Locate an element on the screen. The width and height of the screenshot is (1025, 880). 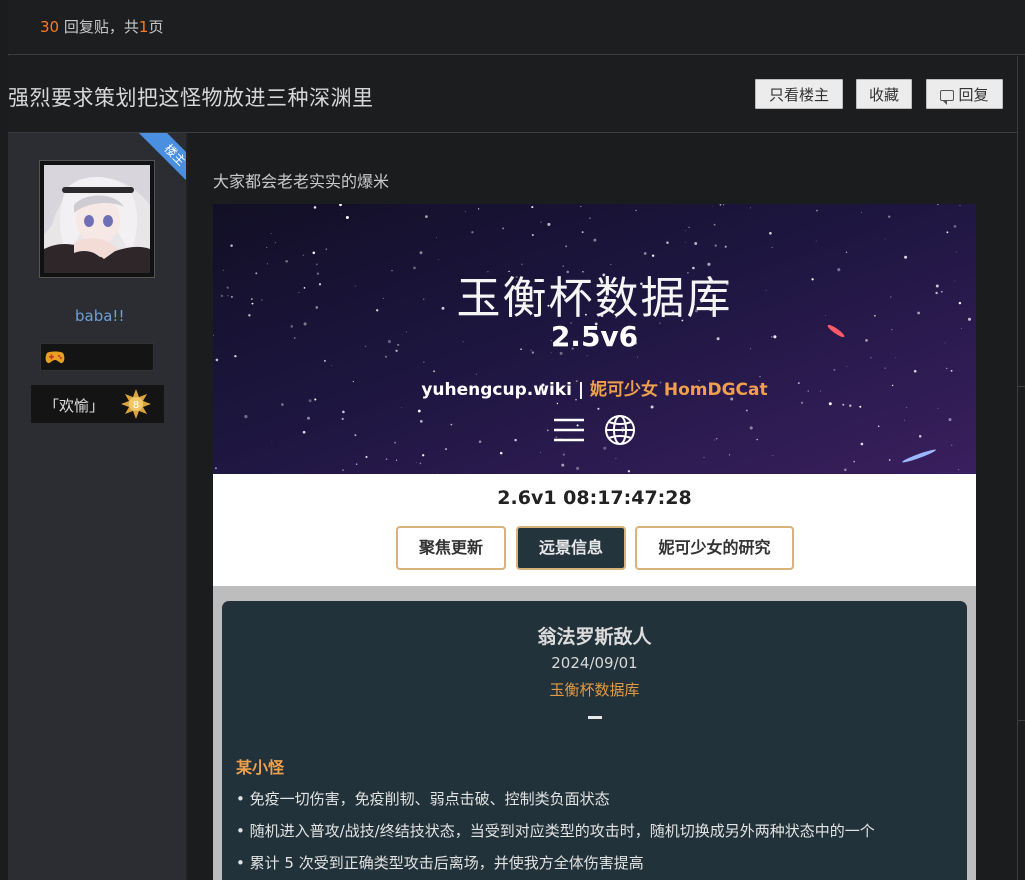
reply-button-label: 回复 is located at coordinates (973, 95).